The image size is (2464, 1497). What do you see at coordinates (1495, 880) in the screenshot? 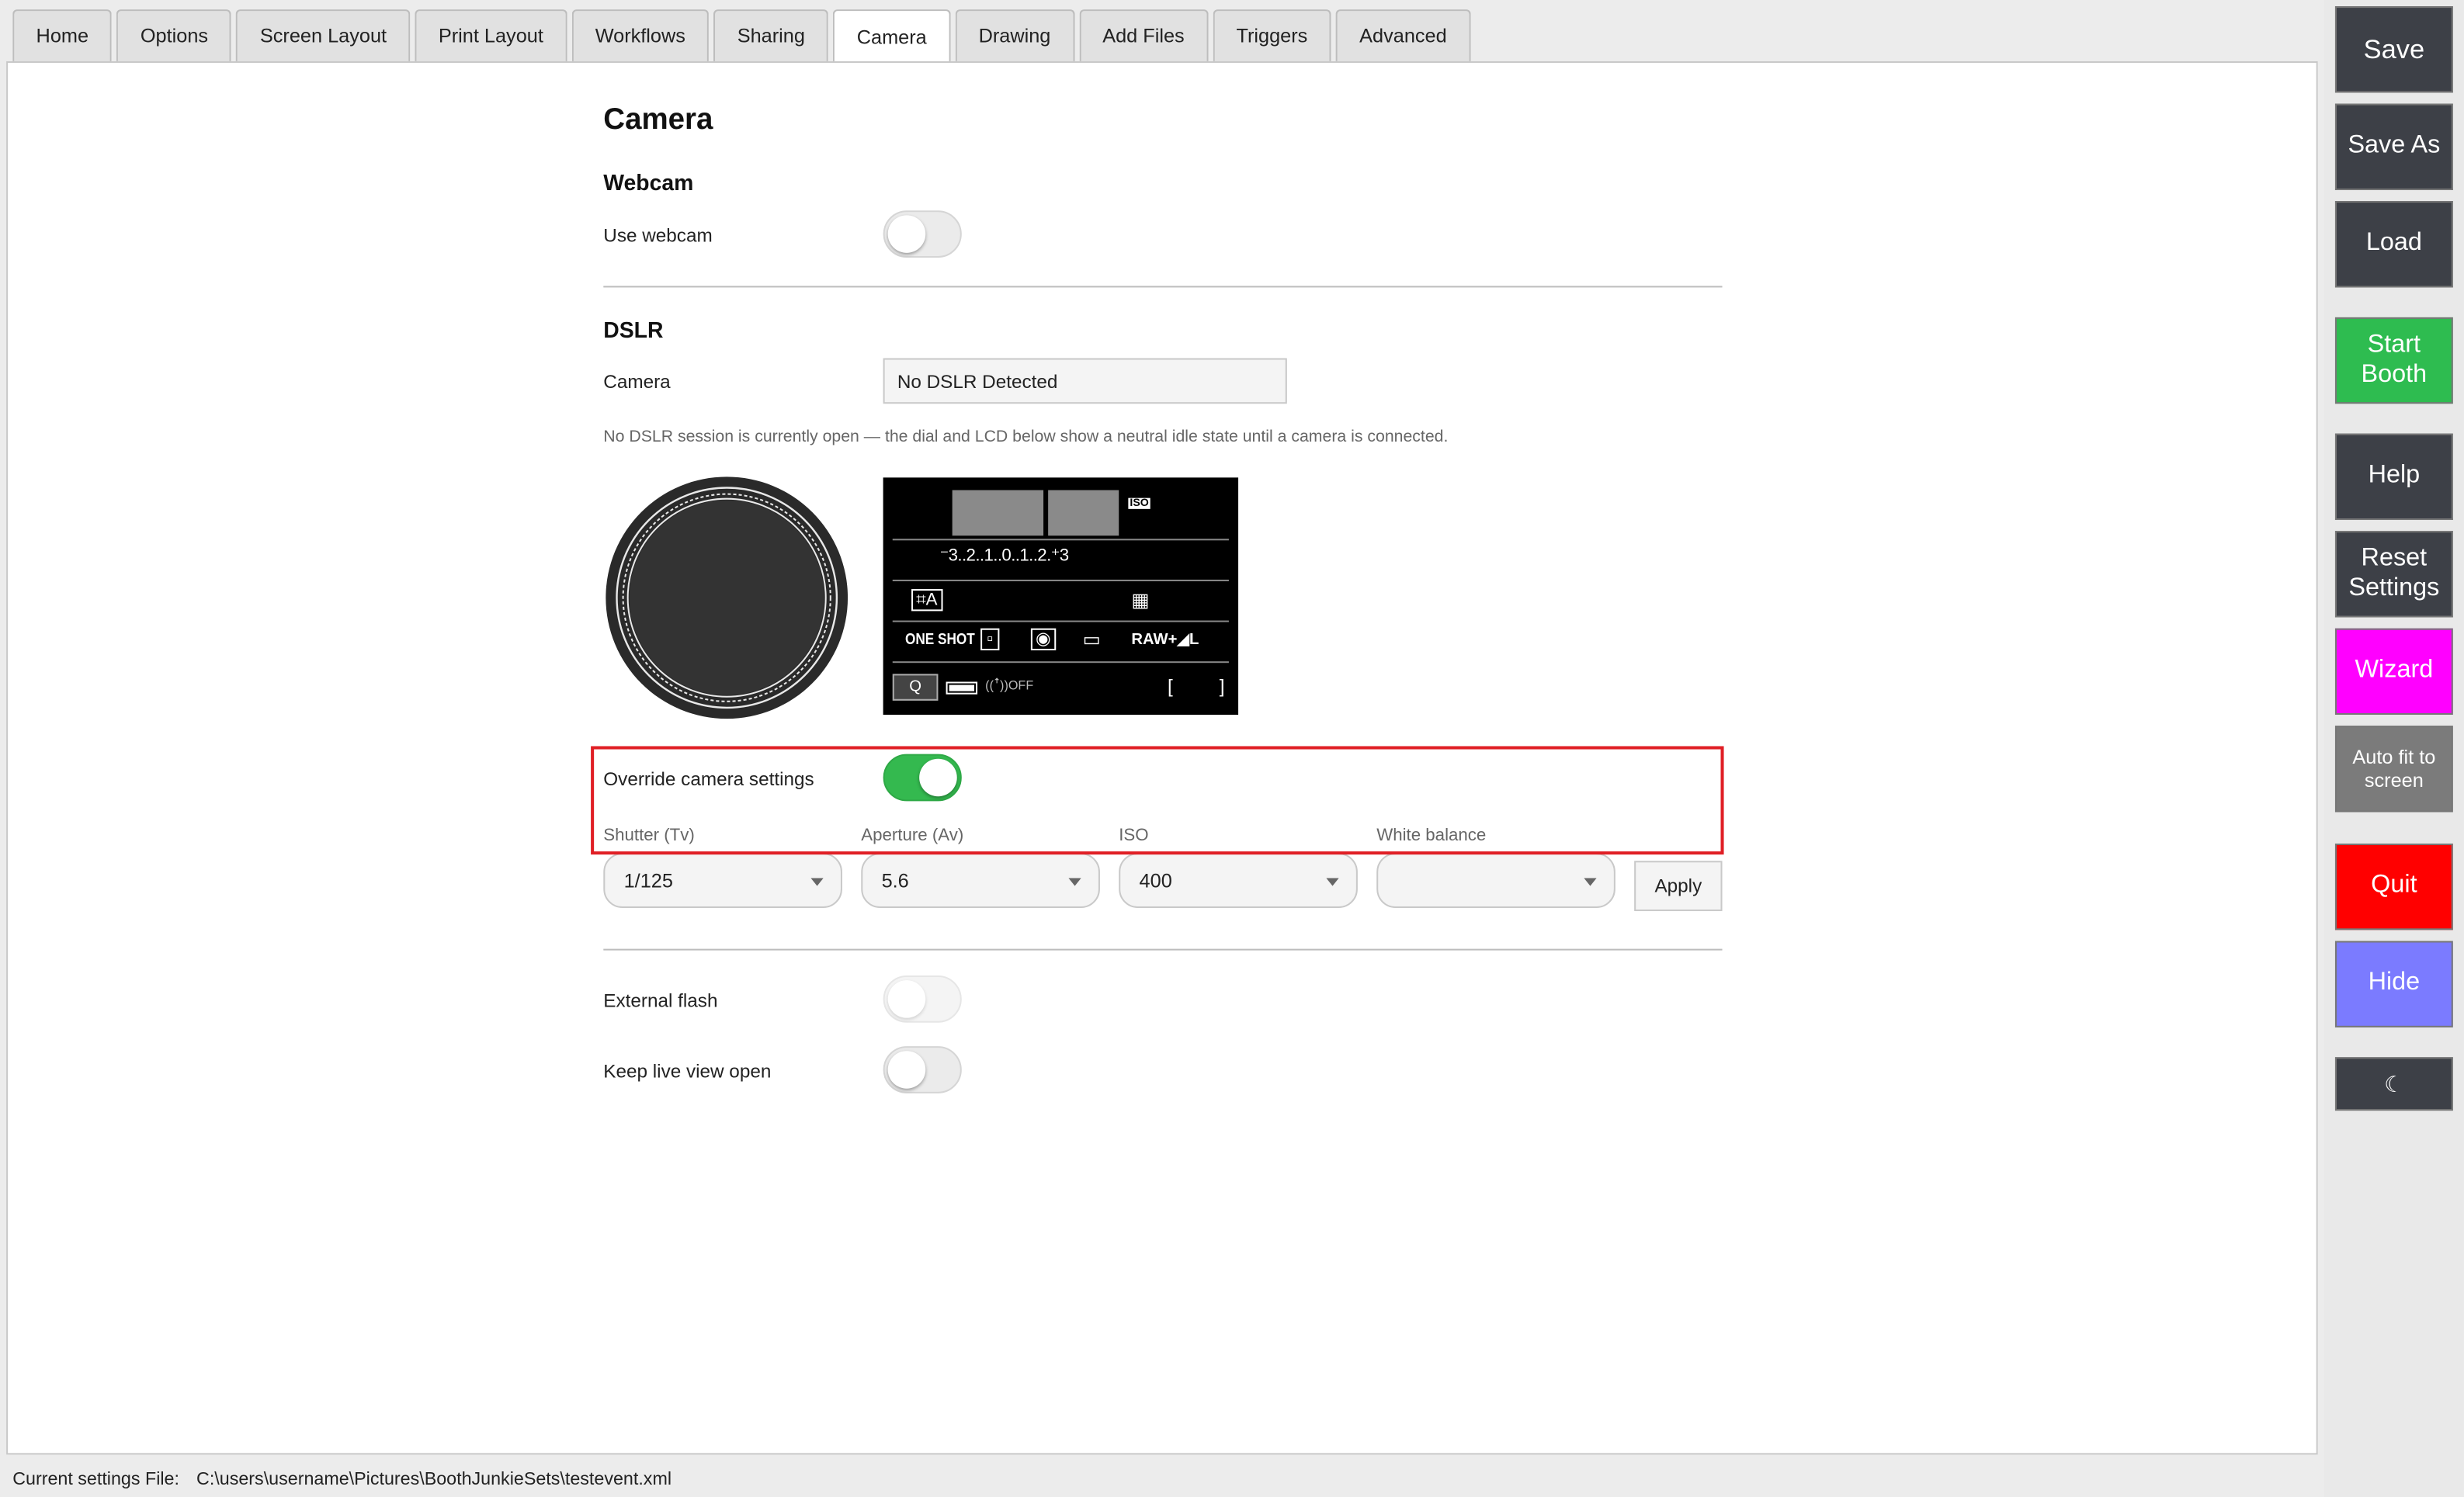
I see `white-balance-select` at bounding box center [1495, 880].